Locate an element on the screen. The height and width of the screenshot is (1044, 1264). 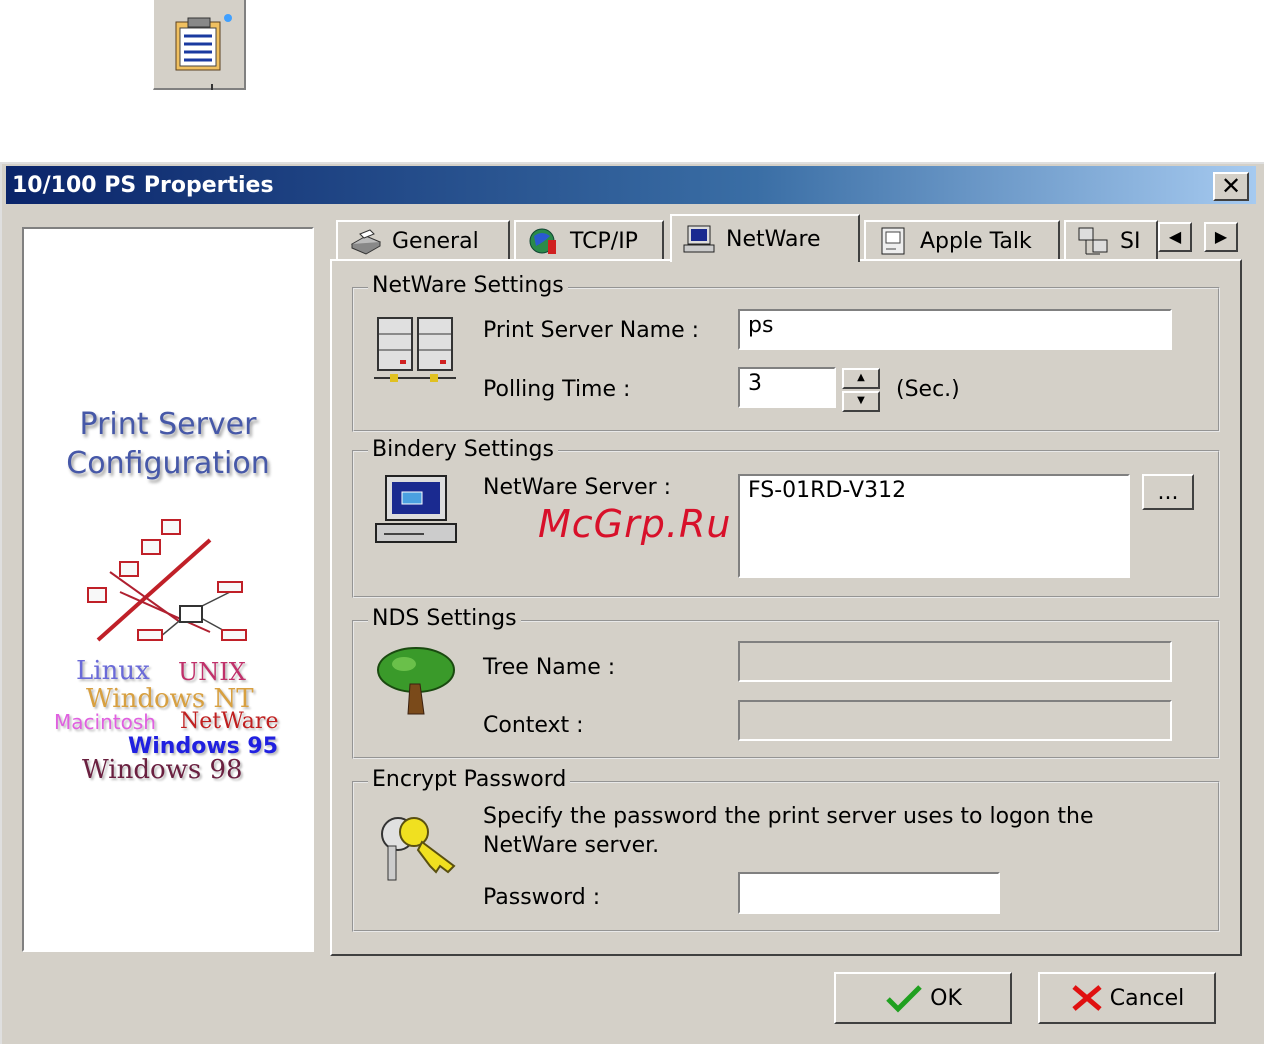
tab-netware: NetWare is located at coordinates (765, 238).